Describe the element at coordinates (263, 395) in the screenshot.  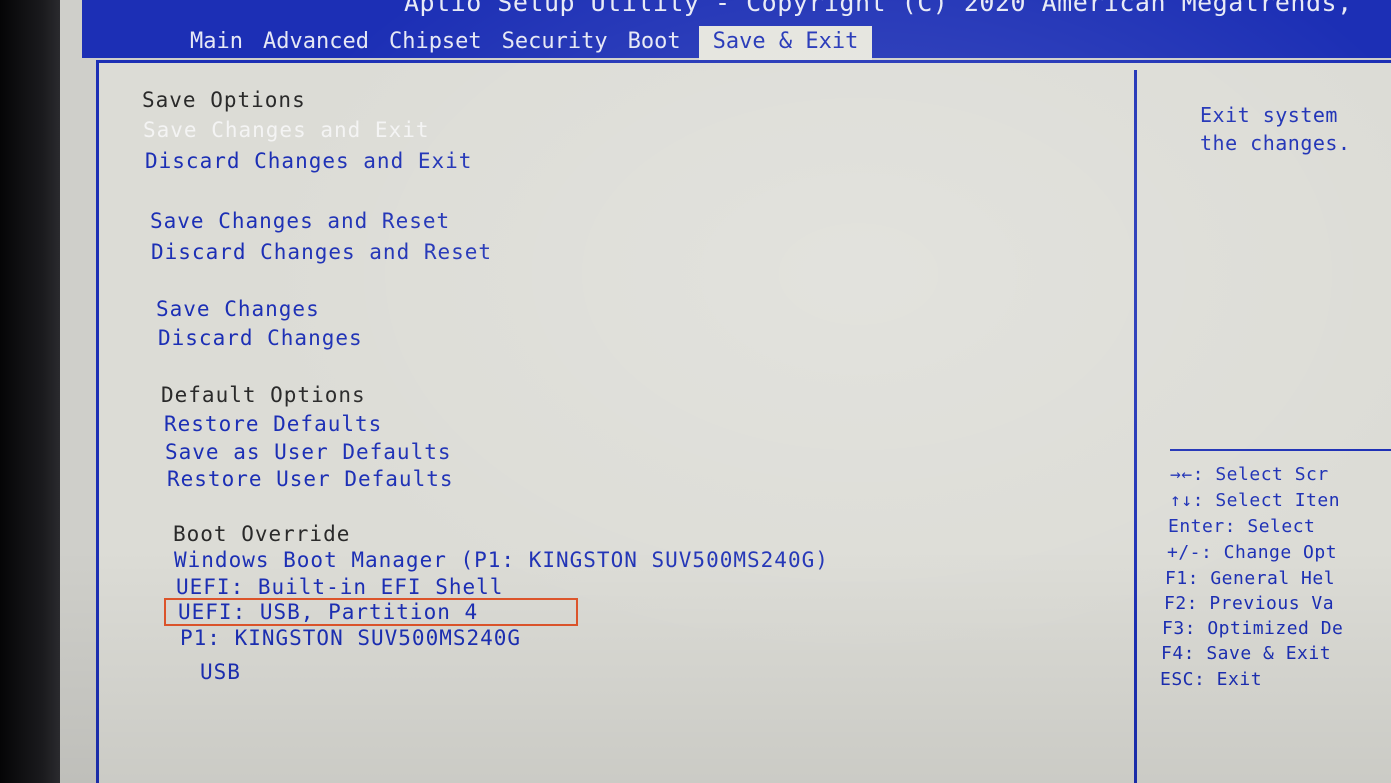
I see `default-options-header: Default Options` at that location.